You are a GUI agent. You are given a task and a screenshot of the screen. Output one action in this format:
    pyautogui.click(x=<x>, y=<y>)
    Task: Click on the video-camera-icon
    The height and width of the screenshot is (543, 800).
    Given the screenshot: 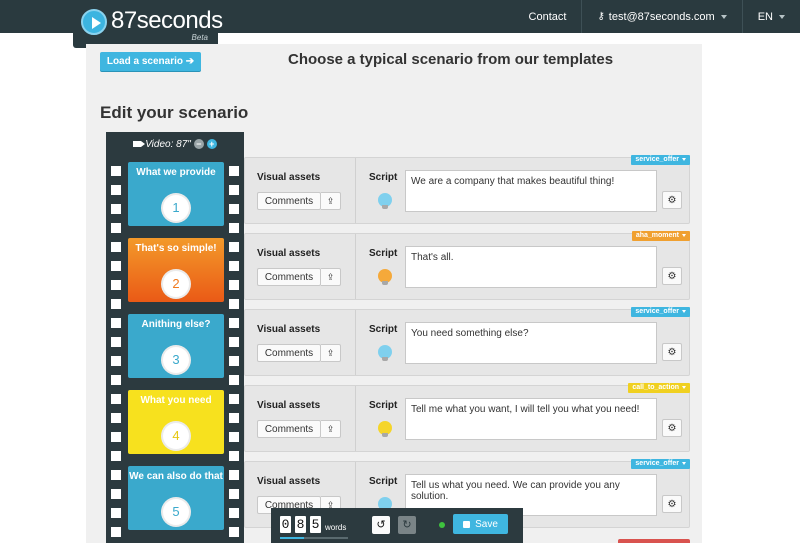 What is the action you would take?
    pyautogui.click(x=139, y=144)
    